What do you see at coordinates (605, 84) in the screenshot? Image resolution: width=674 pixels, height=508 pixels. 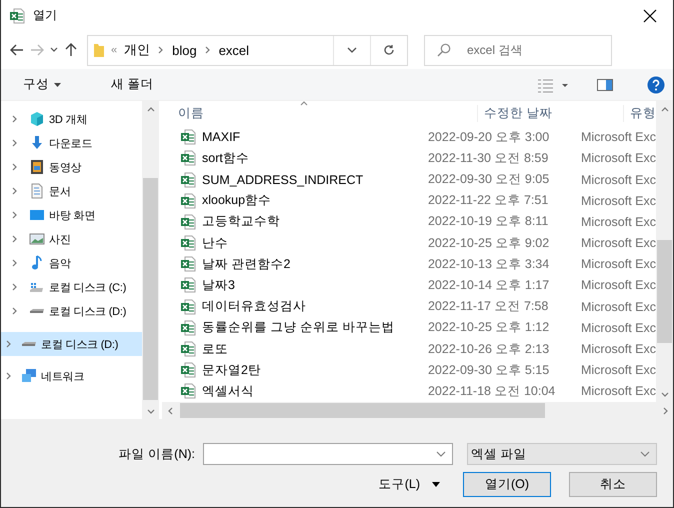 I see `preview-pane-icon` at bounding box center [605, 84].